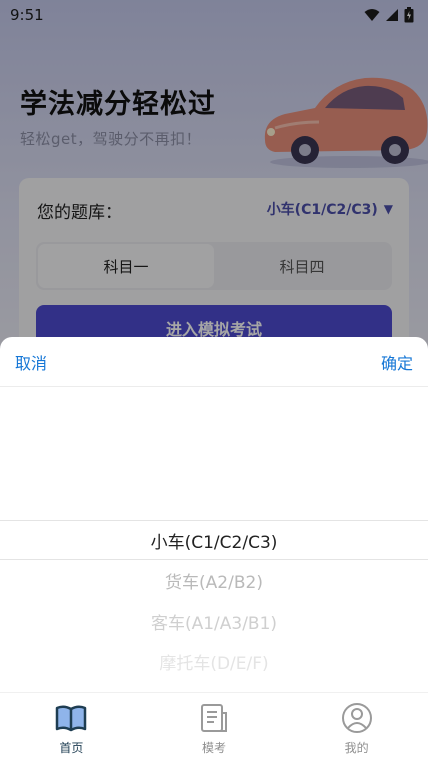 Image resolution: width=428 pixels, height=761 pixels. I want to click on tab-profile-label: 我的, so click(356, 748).